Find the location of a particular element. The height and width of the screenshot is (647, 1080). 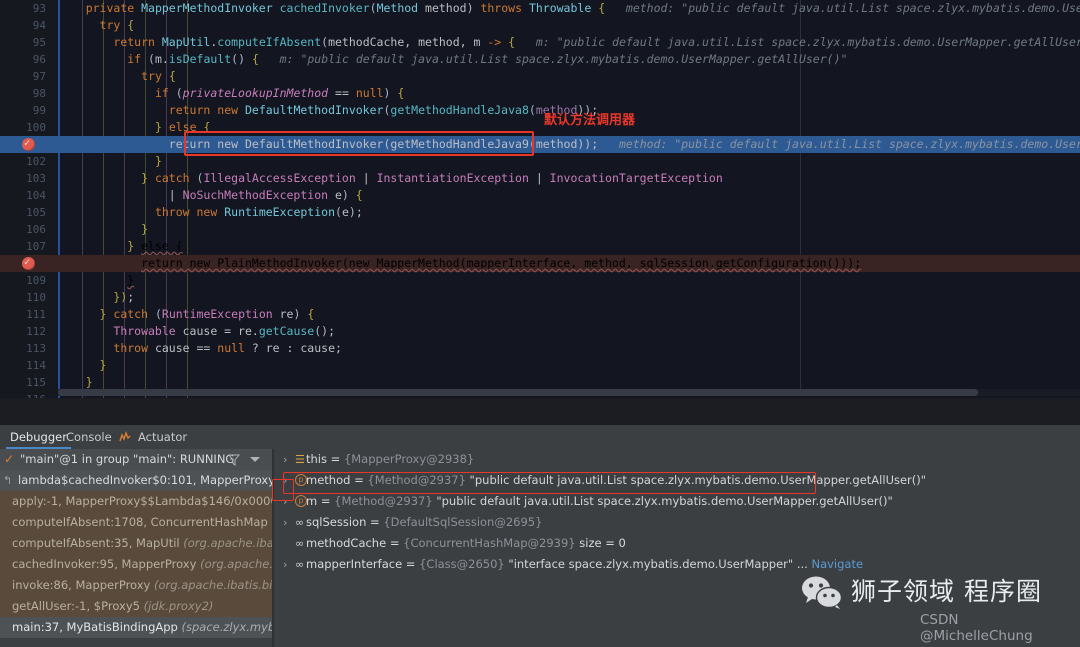

frames-empty-area is located at coordinates (136, 642).